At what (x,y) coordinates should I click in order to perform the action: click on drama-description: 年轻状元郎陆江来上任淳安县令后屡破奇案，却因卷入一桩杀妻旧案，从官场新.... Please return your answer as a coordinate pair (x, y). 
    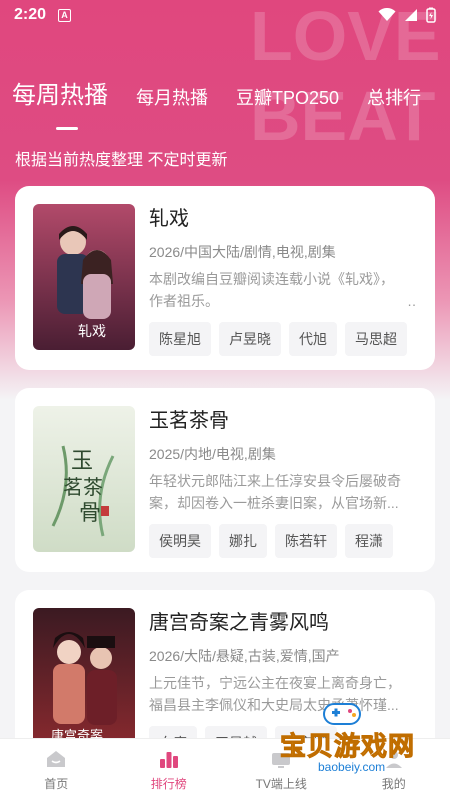
    Looking at the image, I should click on (283, 492).